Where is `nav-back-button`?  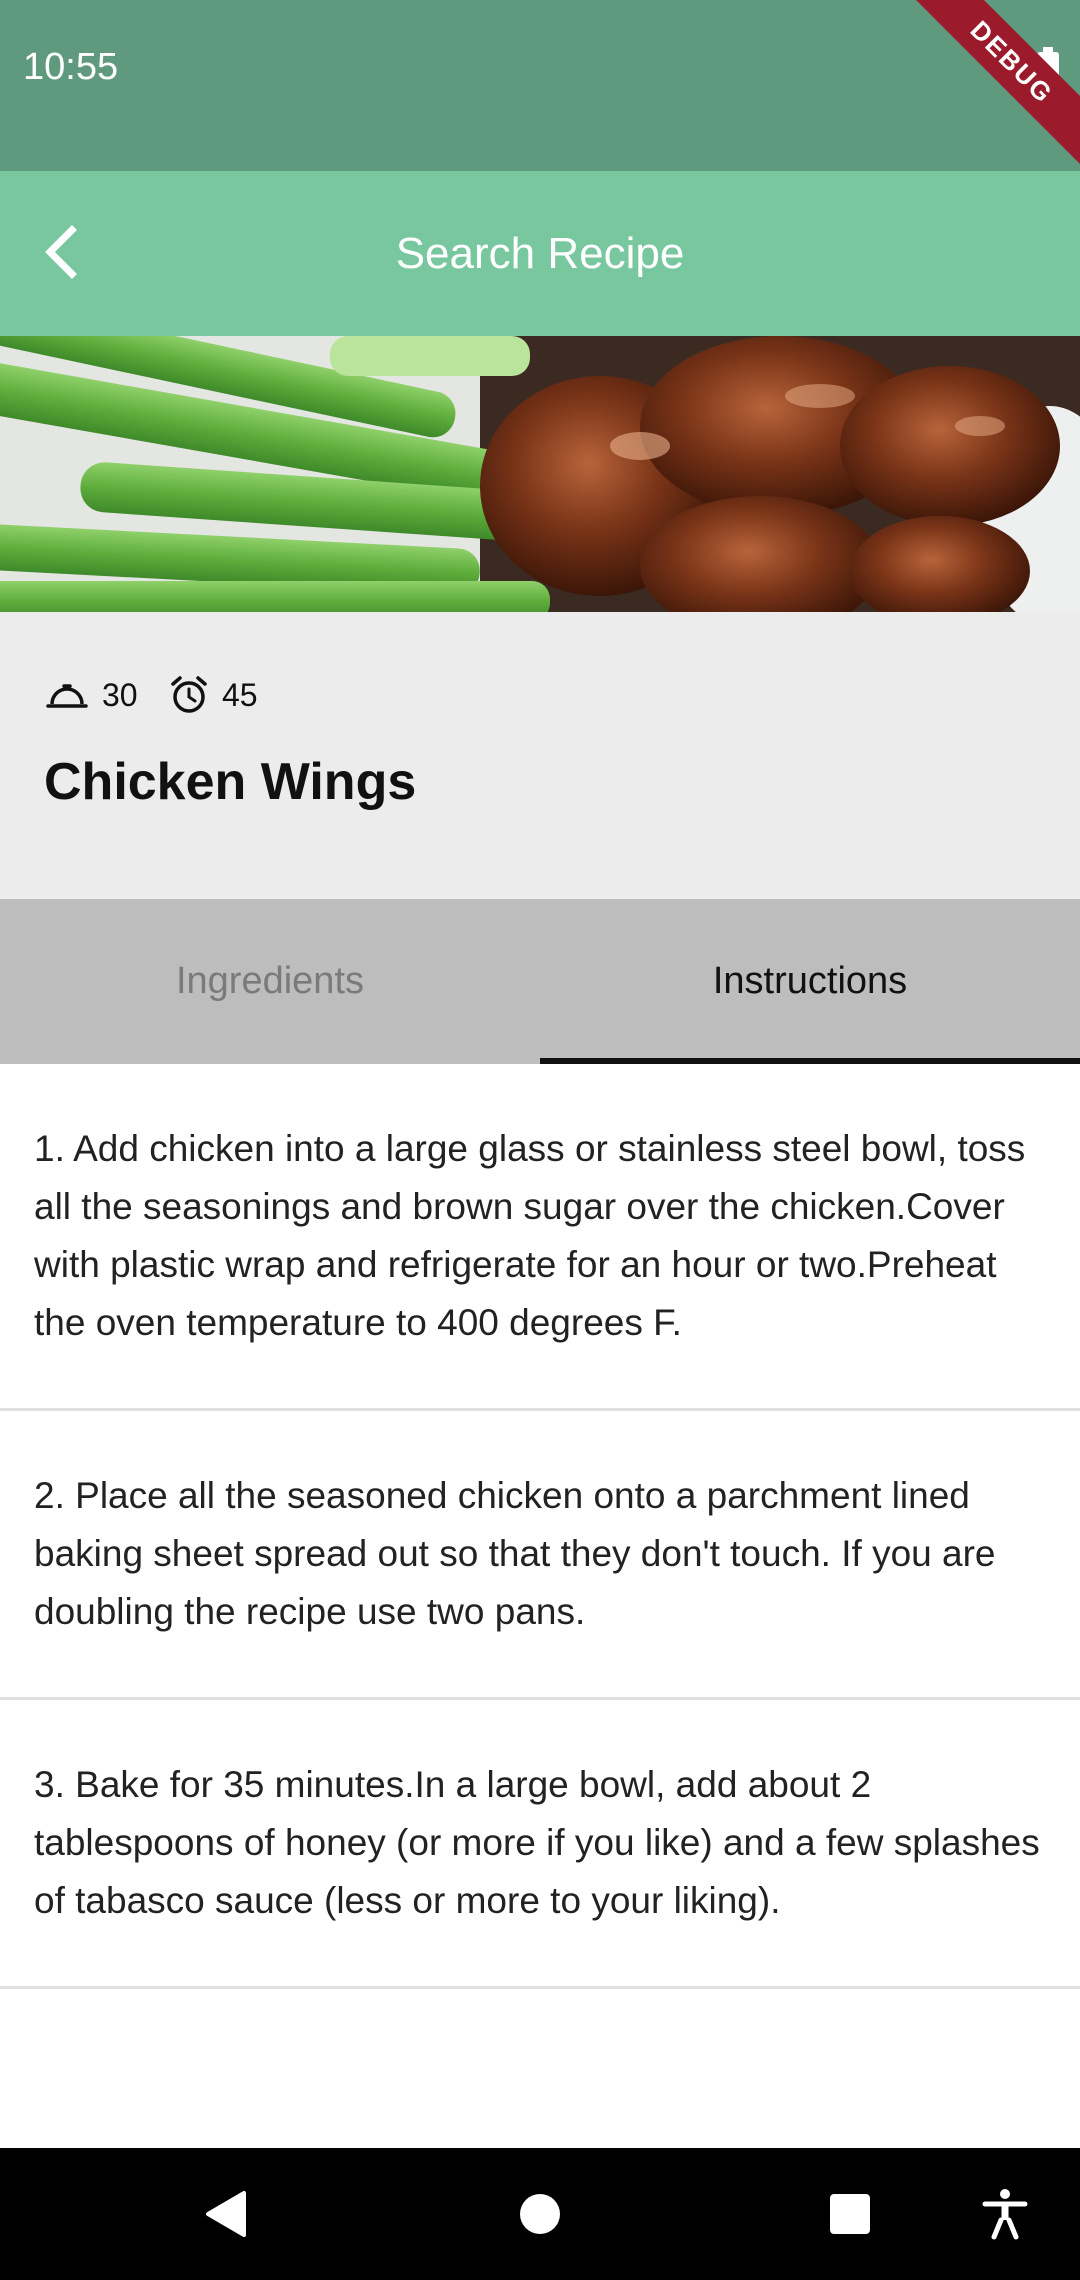 nav-back-button is located at coordinates (225, 2214).